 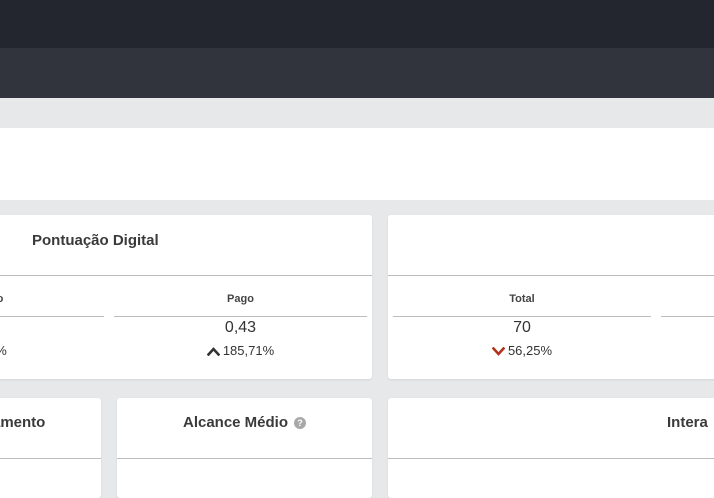 What do you see at coordinates (235, 422) in the screenshot?
I see `card-title-text: Alcance Médio` at bounding box center [235, 422].